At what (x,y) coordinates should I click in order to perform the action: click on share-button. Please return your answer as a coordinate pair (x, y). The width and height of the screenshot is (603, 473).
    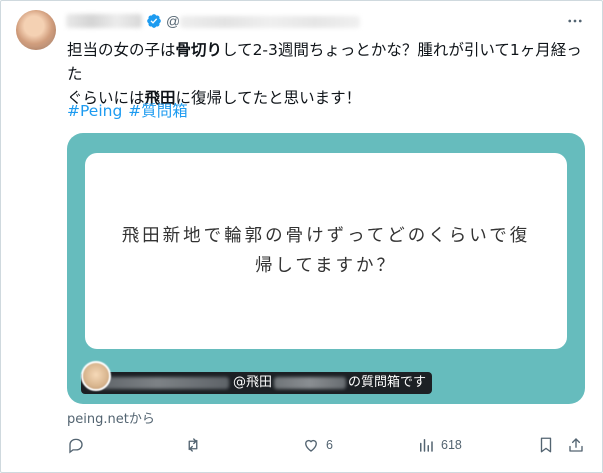
    Looking at the image, I should click on (576, 445).